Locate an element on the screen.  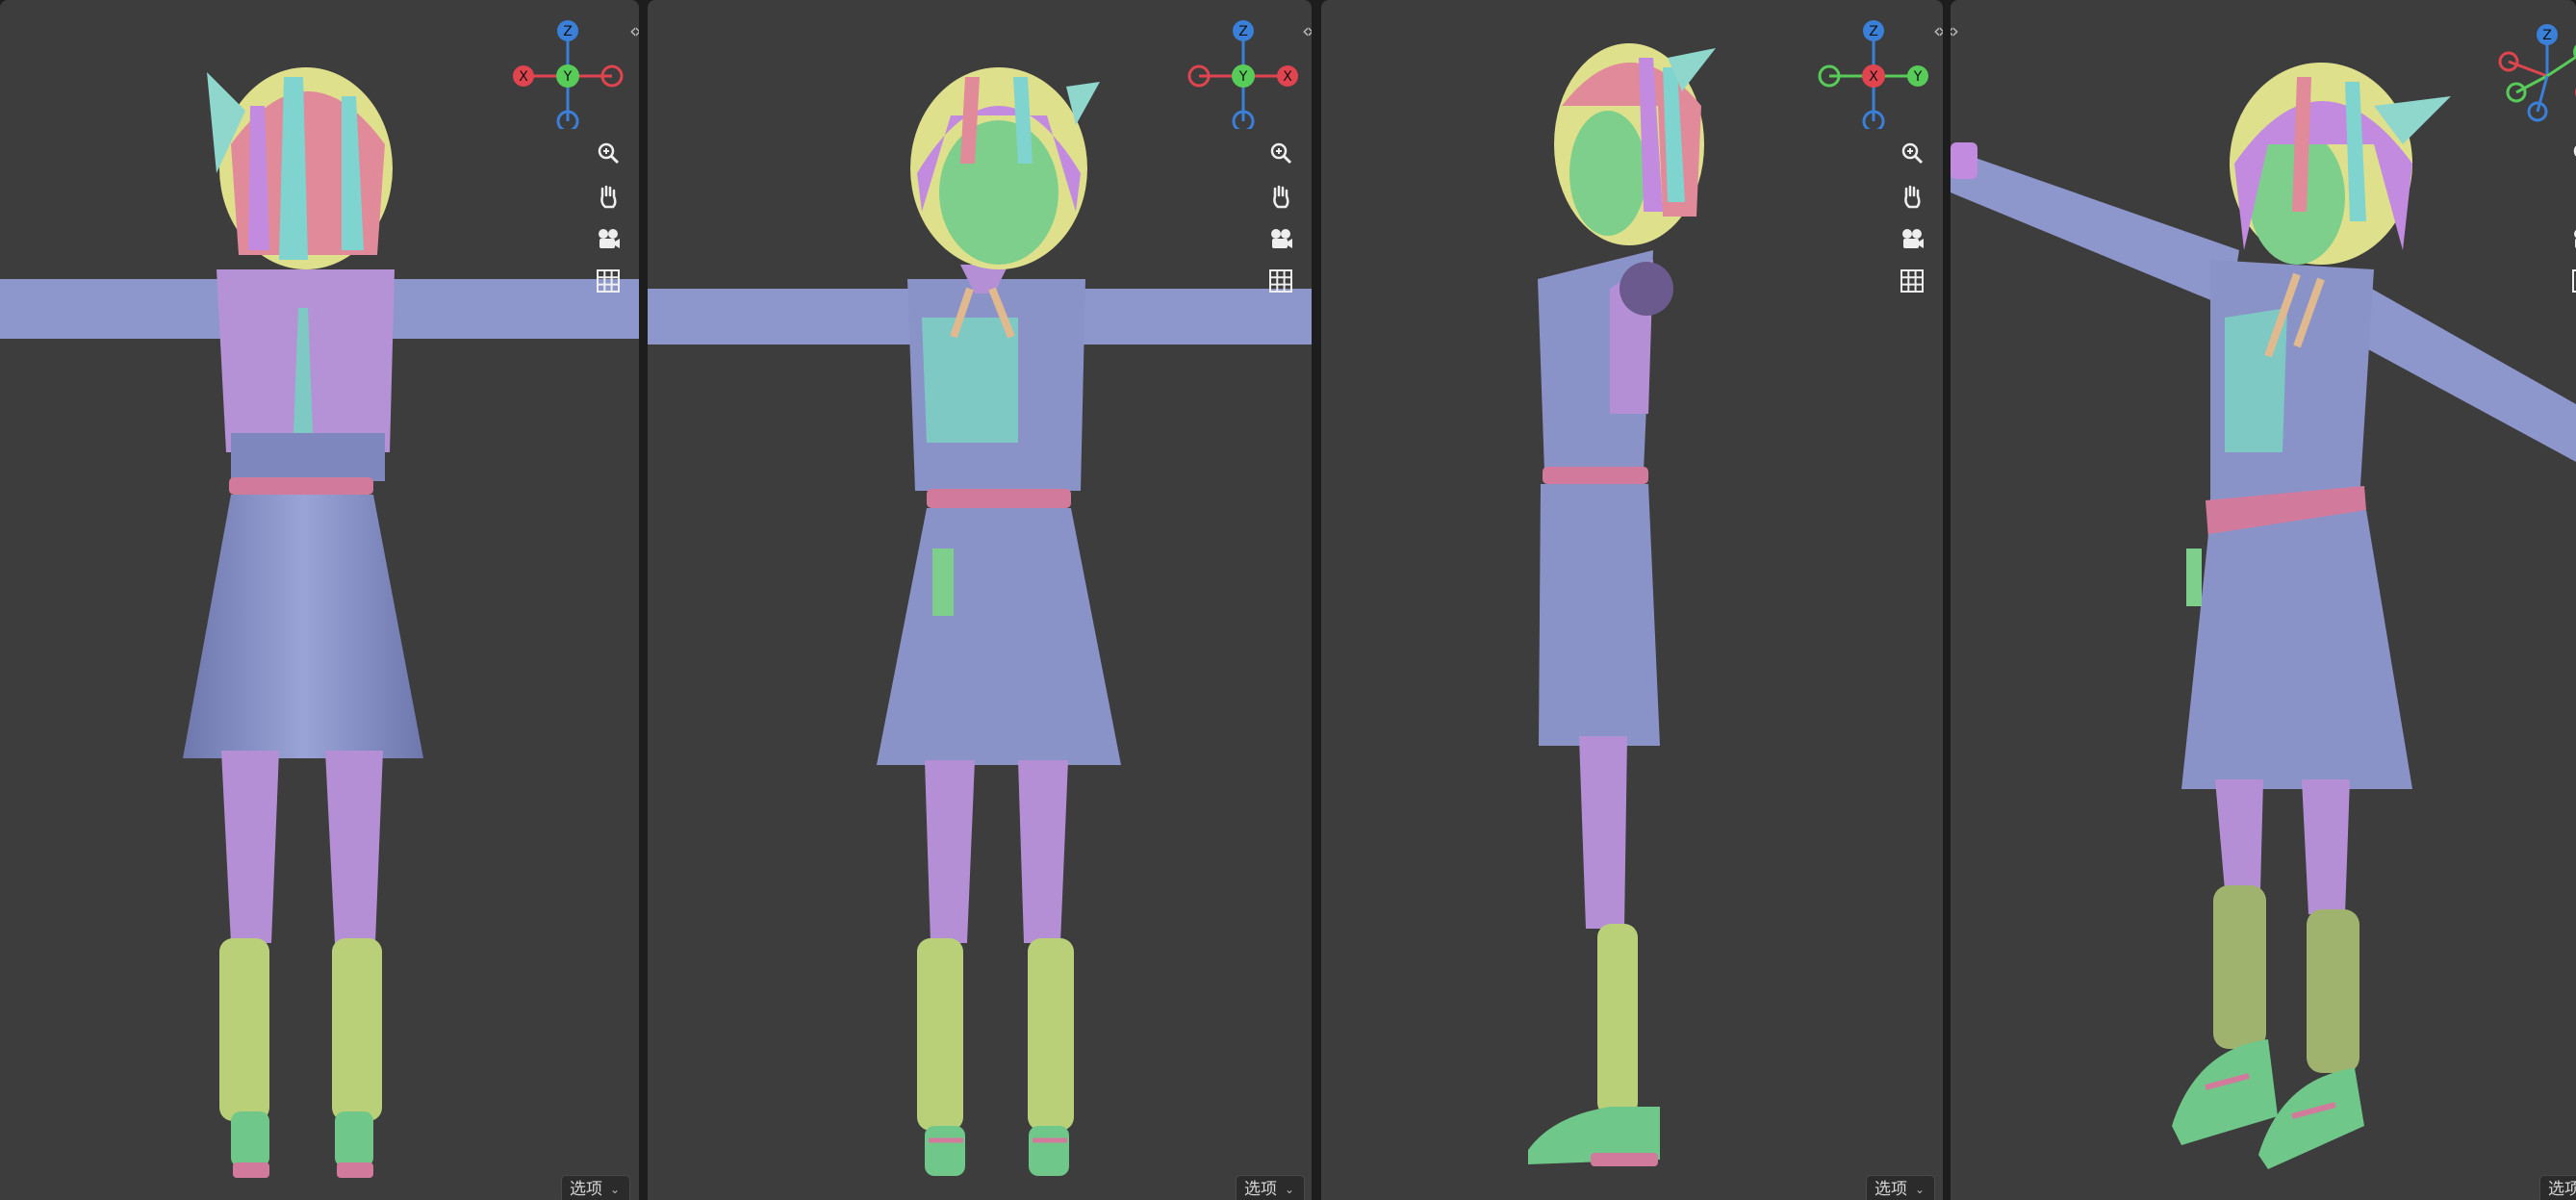
gizmo-right-label: Y is located at coordinates (1918, 77).